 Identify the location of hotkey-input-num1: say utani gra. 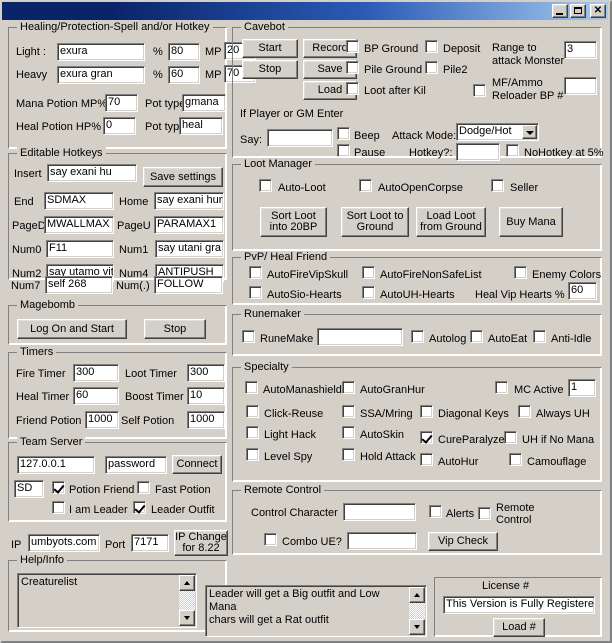
(189, 249).